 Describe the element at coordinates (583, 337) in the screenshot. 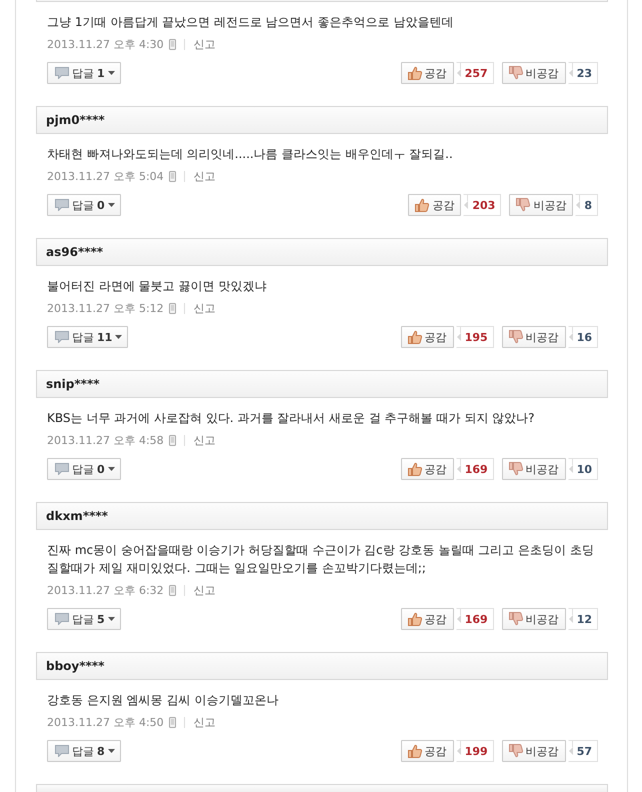

I see `dislike-count: 16` at that location.